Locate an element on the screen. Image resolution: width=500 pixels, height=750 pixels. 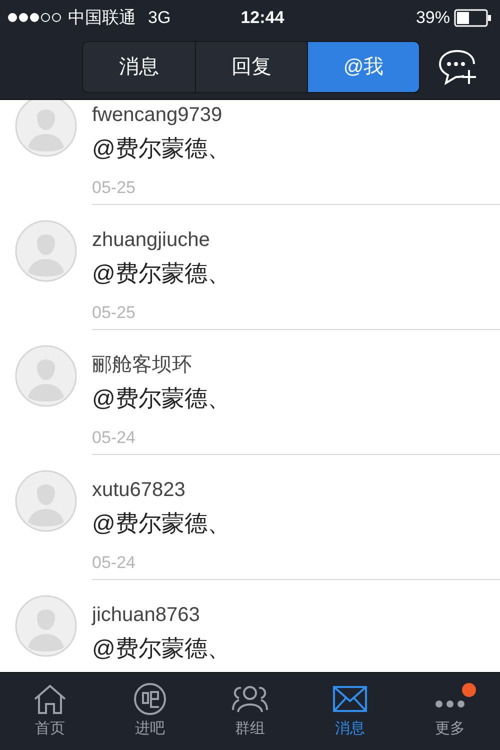
chat-plus-icon is located at coordinates (458, 67).